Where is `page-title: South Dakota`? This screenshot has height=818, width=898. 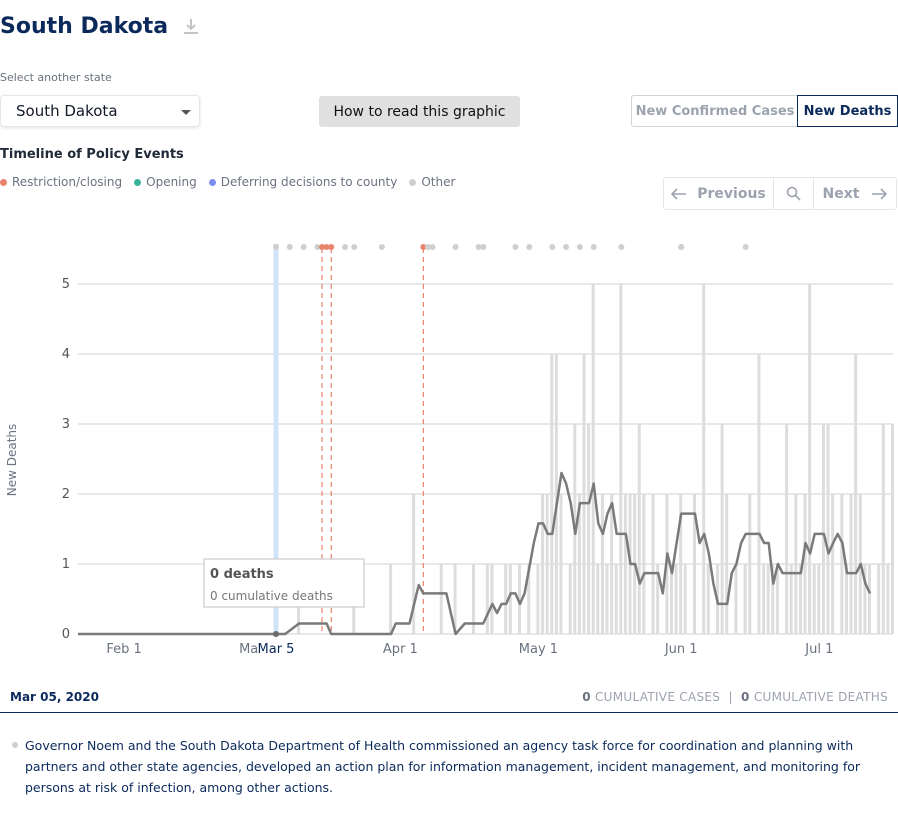
page-title: South Dakota is located at coordinates (84, 26).